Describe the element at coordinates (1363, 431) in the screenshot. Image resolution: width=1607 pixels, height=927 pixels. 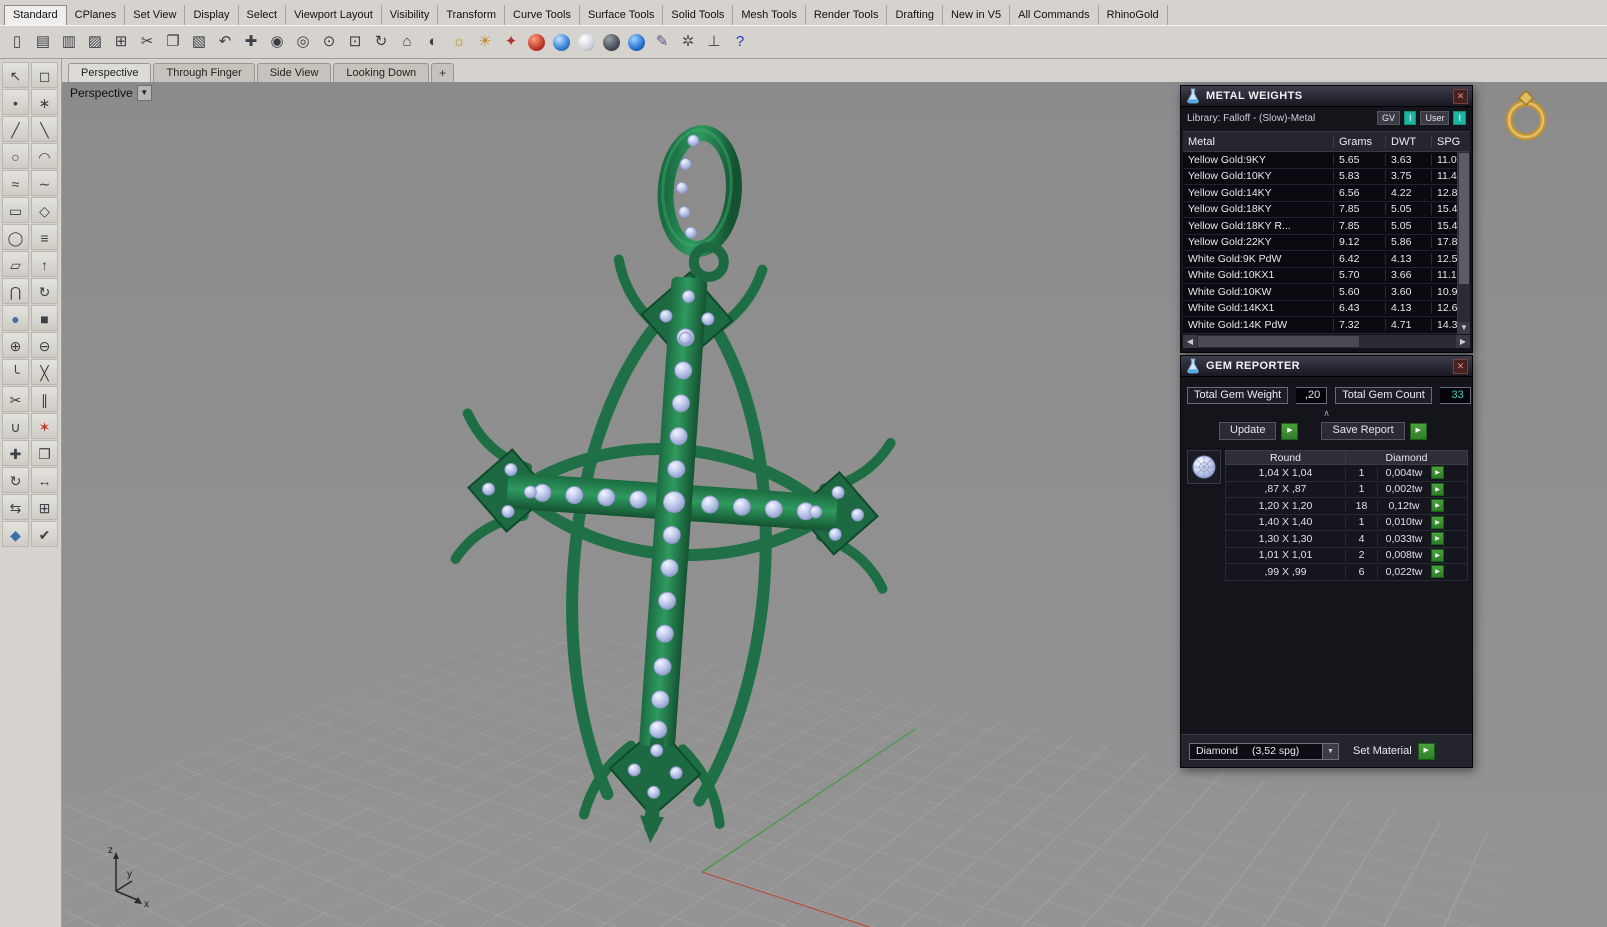
I see `save-report-button: Save Report` at that location.